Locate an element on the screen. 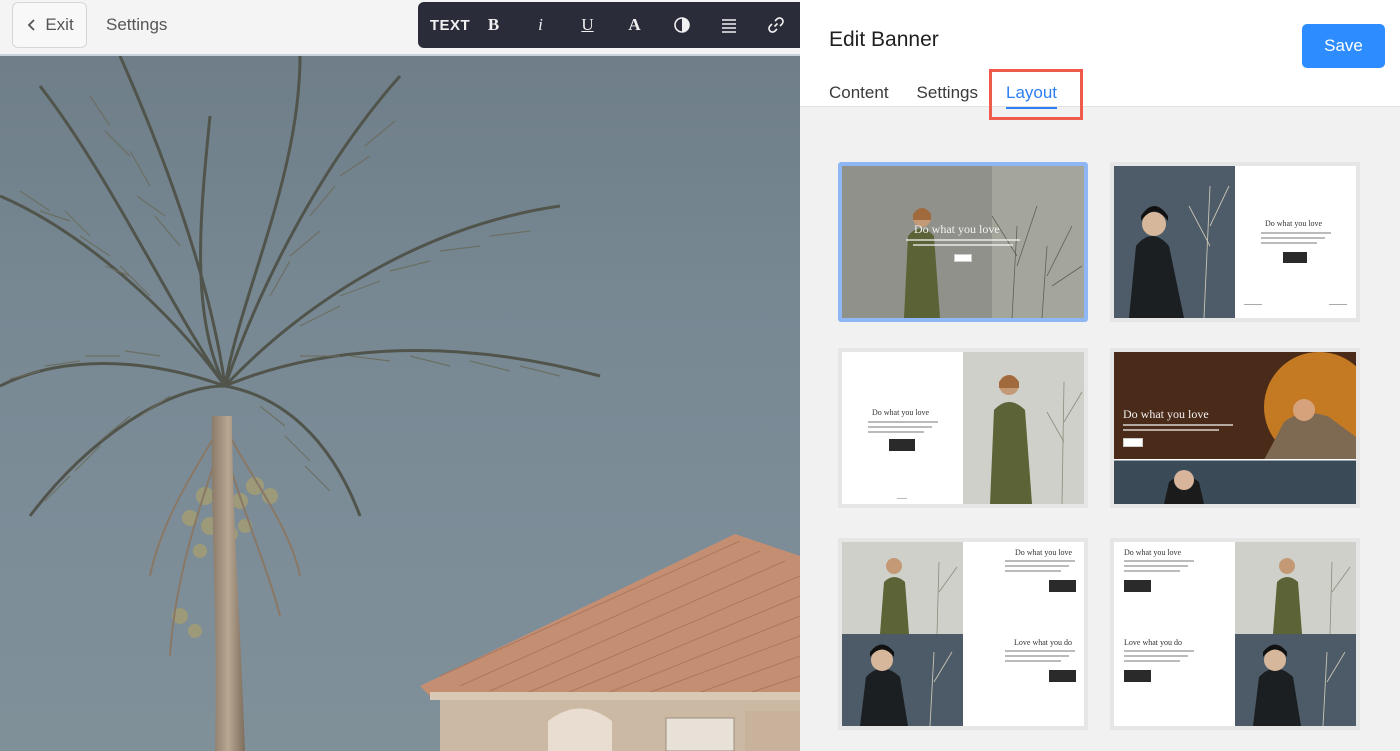  align-icon is located at coordinates (728, 25).